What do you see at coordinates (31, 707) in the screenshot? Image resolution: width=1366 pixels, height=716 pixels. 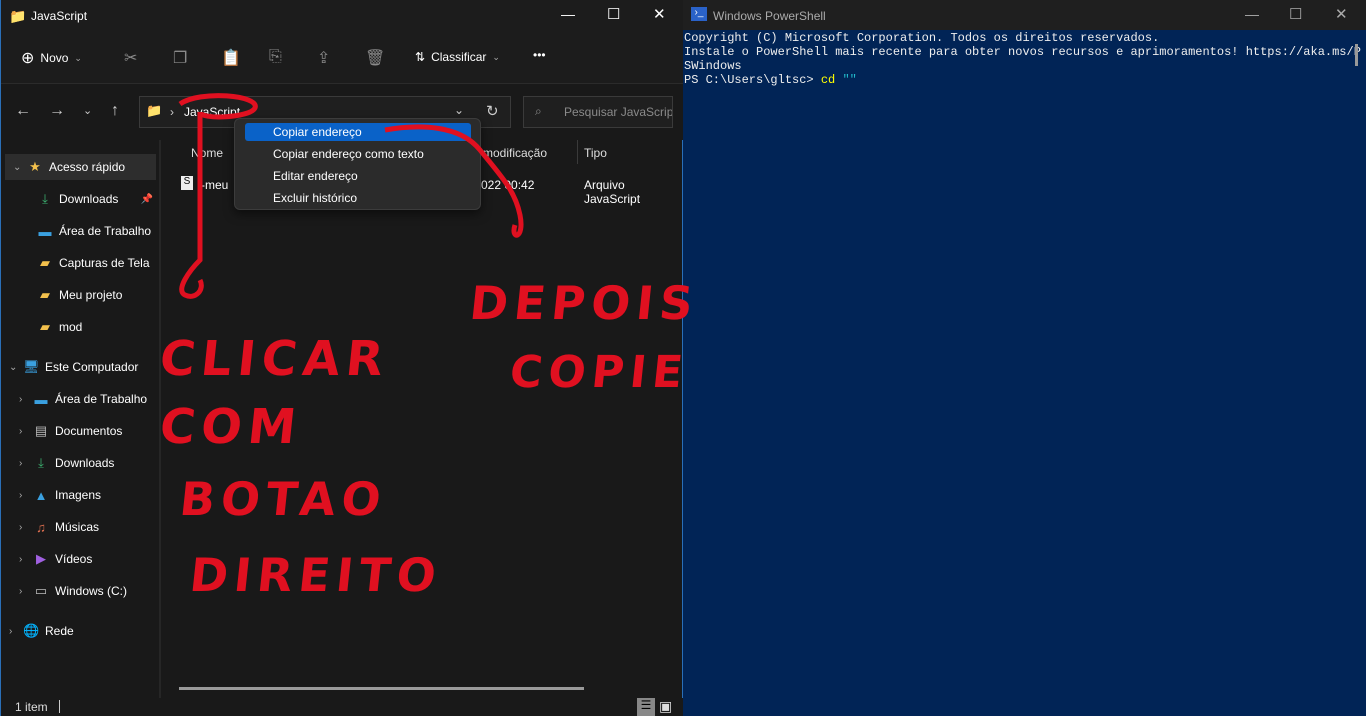 I see `item-count: 1 item` at bounding box center [31, 707].